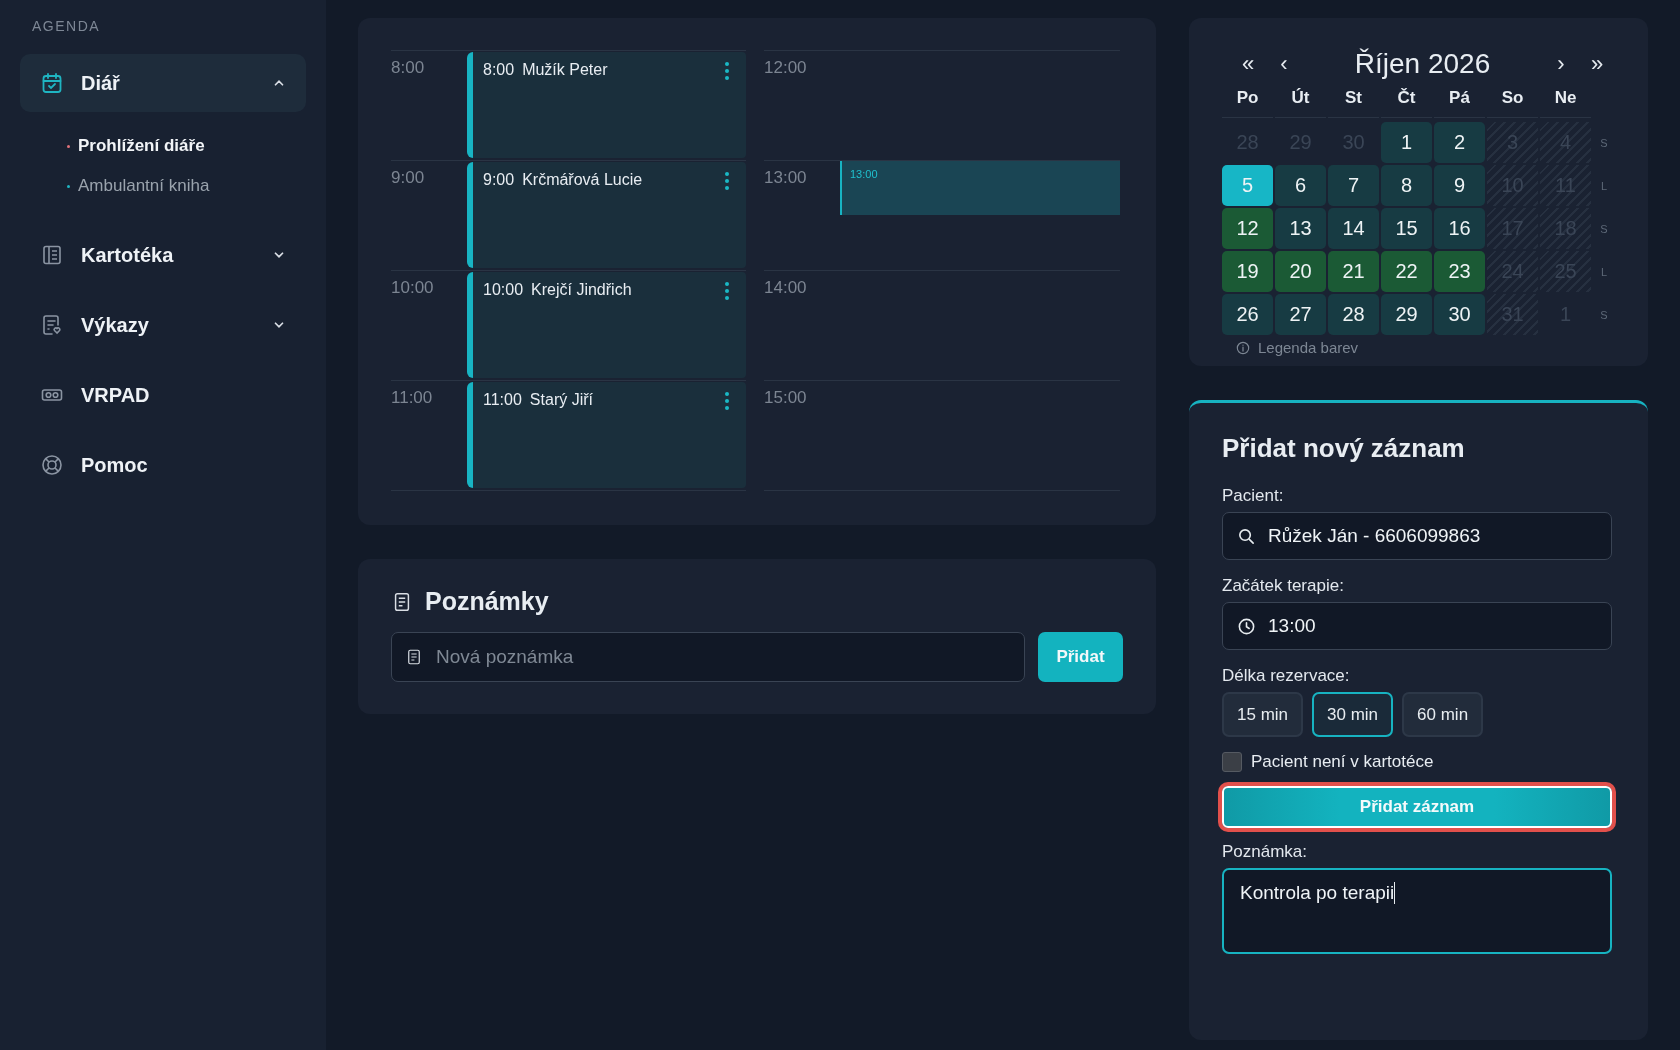  I want to click on calendar-day: 27, so click(1300, 314).